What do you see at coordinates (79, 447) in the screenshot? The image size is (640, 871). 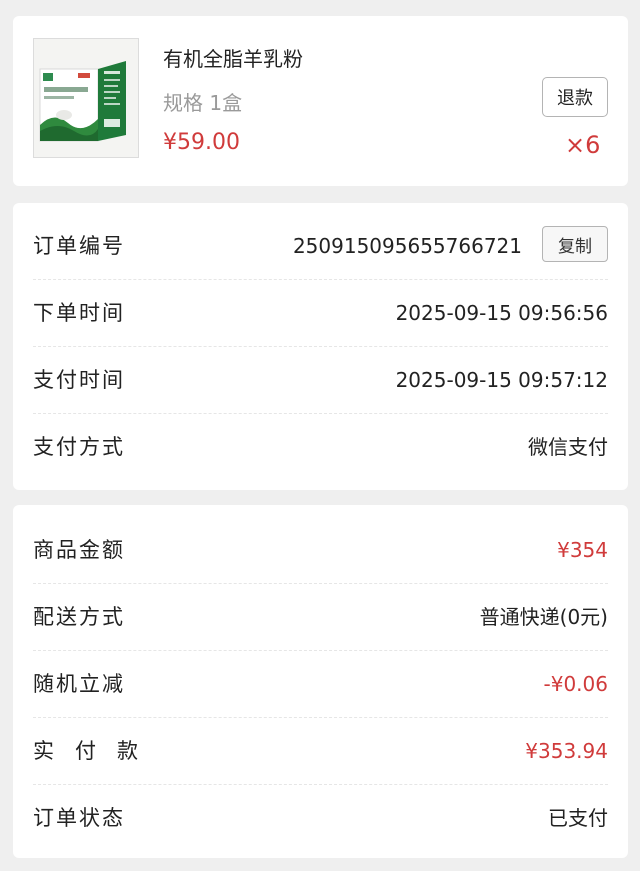 I see `pay-method-label: 支付方式` at bounding box center [79, 447].